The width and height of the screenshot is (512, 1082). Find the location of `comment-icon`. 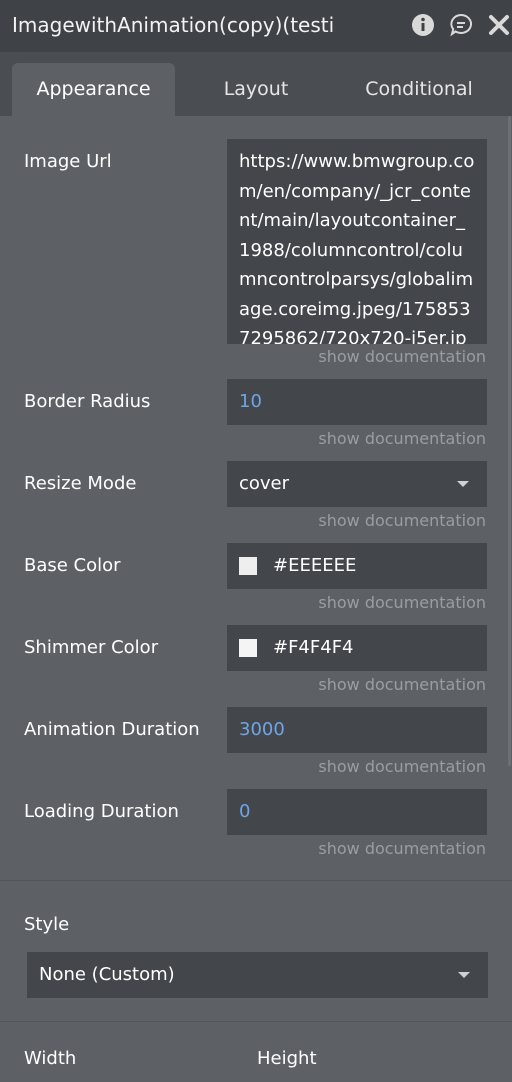

comment-icon is located at coordinates (461, 25).